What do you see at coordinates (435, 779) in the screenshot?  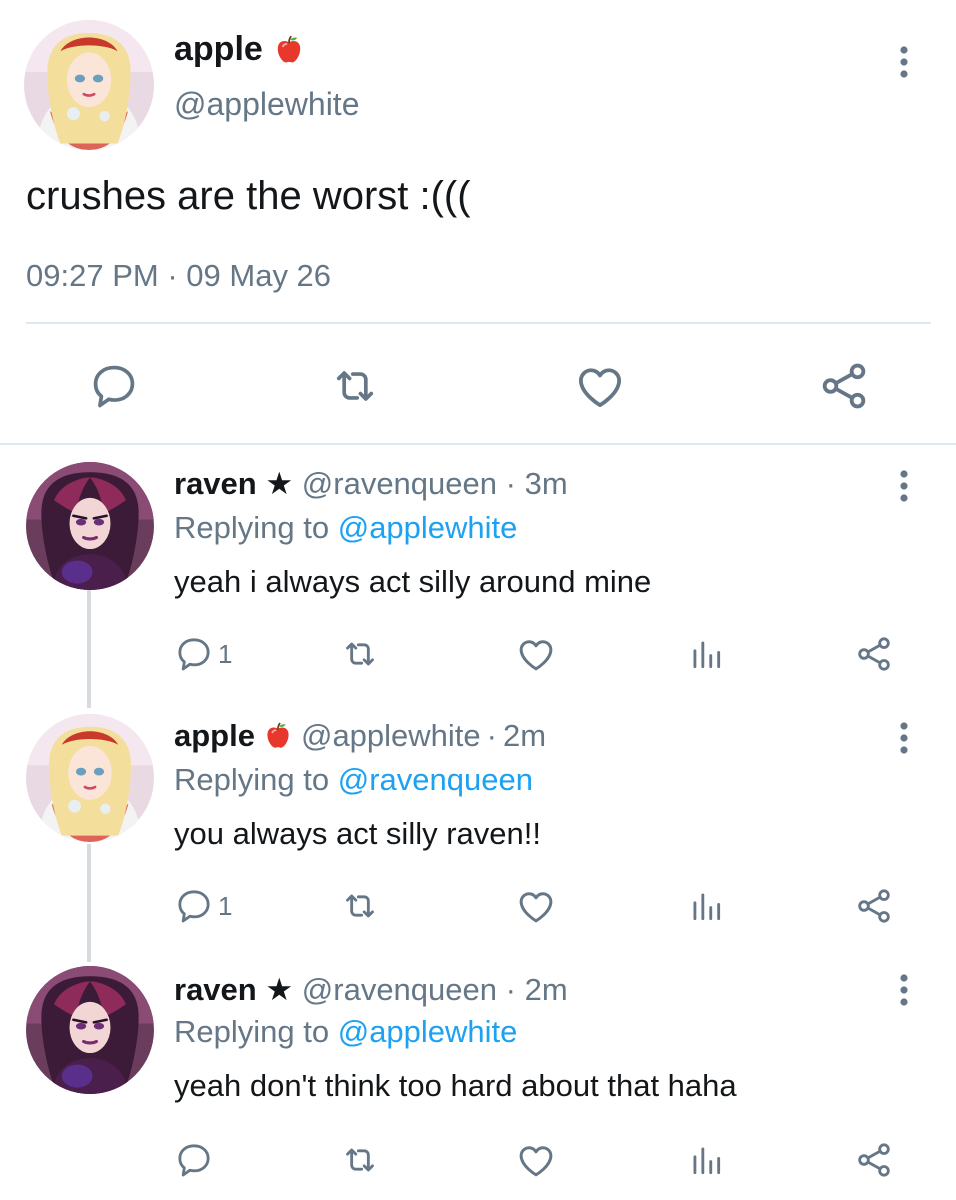 I see `replying-mention: @ravenqueen` at bounding box center [435, 779].